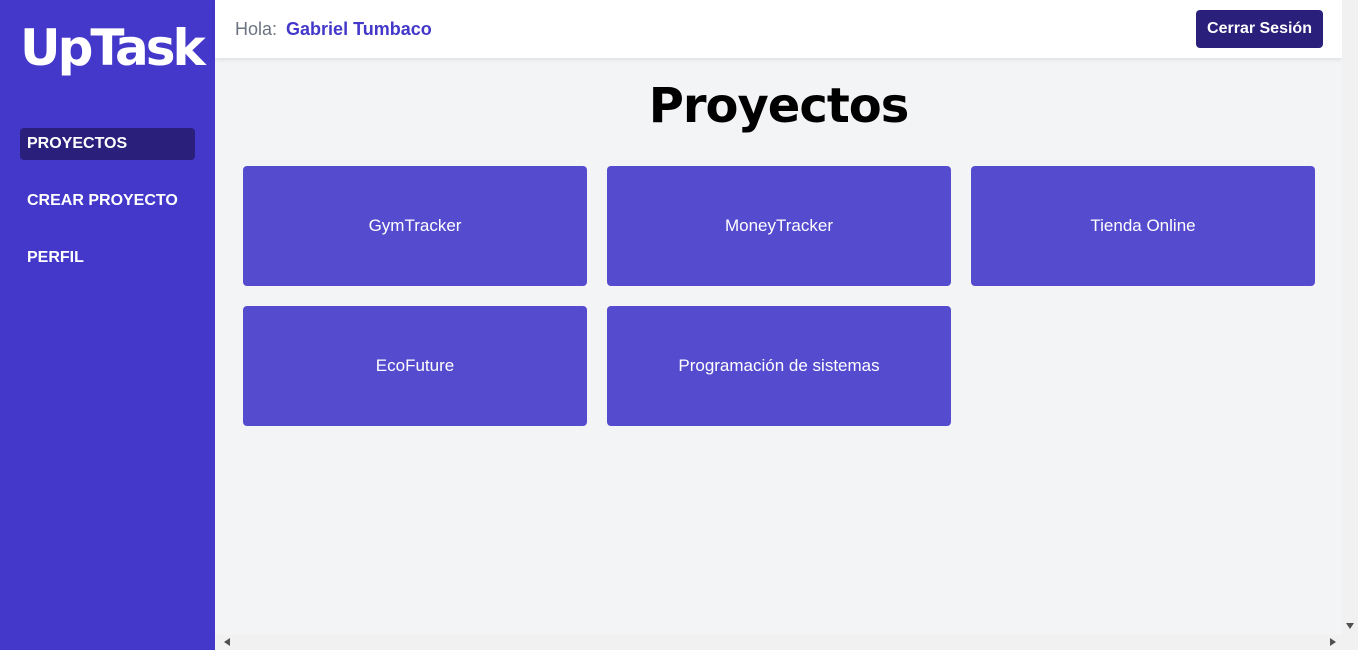  I want to click on greeting: Hola: Gabriel Tumbaco, so click(333, 29).